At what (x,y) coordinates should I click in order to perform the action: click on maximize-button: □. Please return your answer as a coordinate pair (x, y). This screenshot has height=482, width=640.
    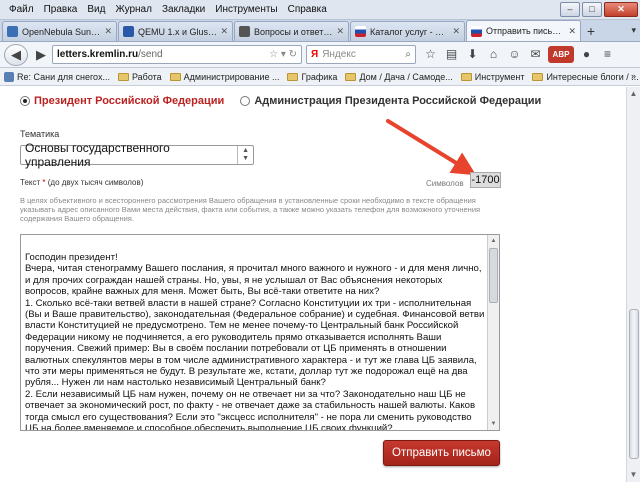
    Looking at the image, I should click on (592, 9).